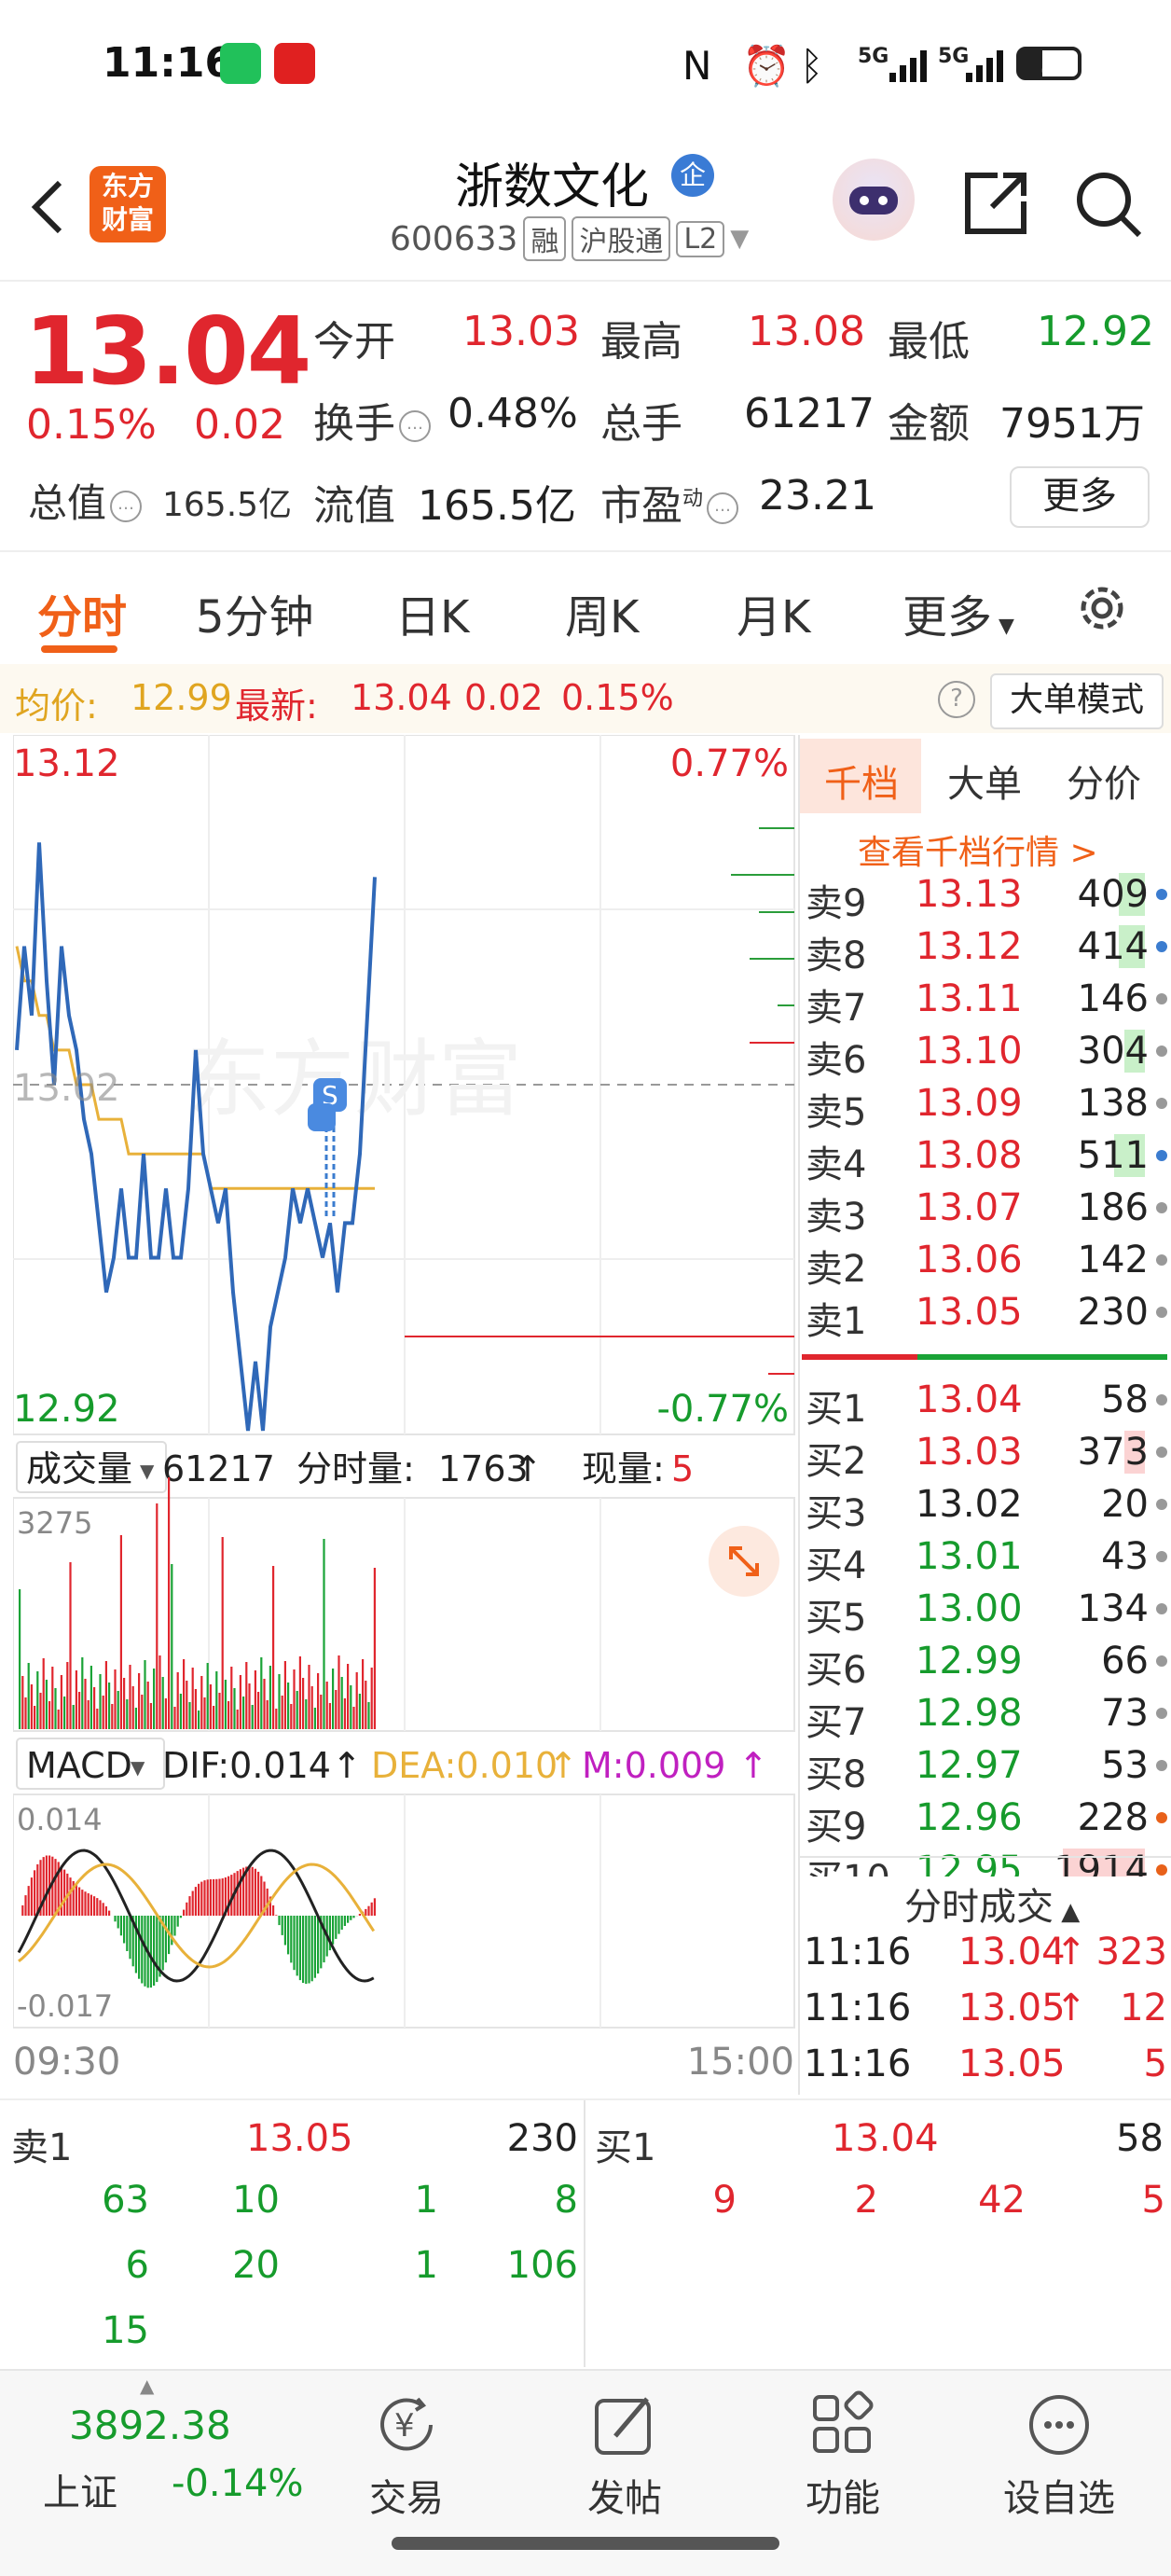 The width and height of the screenshot is (1171, 2576). What do you see at coordinates (874, 200) in the screenshot?
I see `robot-assistant-icon` at bounding box center [874, 200].